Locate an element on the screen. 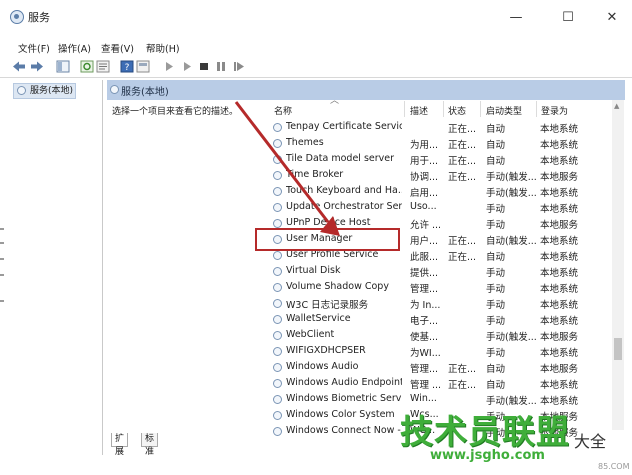  watermark-url: www.jsgho.com is located at coordinates (487, 455).